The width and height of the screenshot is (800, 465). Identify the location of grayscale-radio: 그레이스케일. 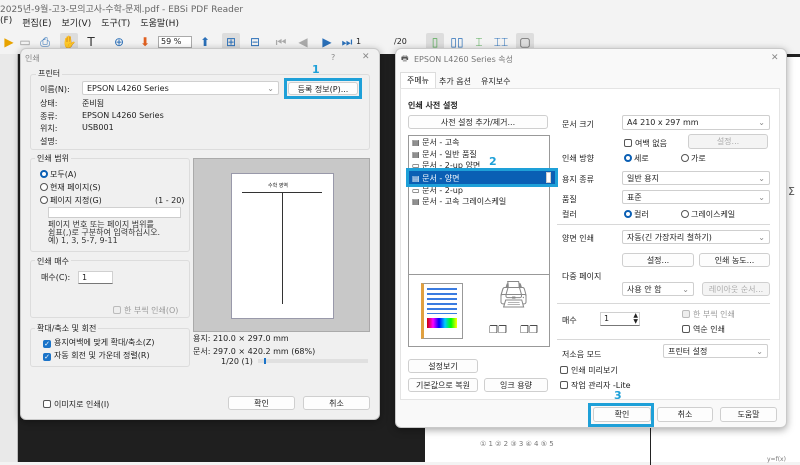
(708, 214).